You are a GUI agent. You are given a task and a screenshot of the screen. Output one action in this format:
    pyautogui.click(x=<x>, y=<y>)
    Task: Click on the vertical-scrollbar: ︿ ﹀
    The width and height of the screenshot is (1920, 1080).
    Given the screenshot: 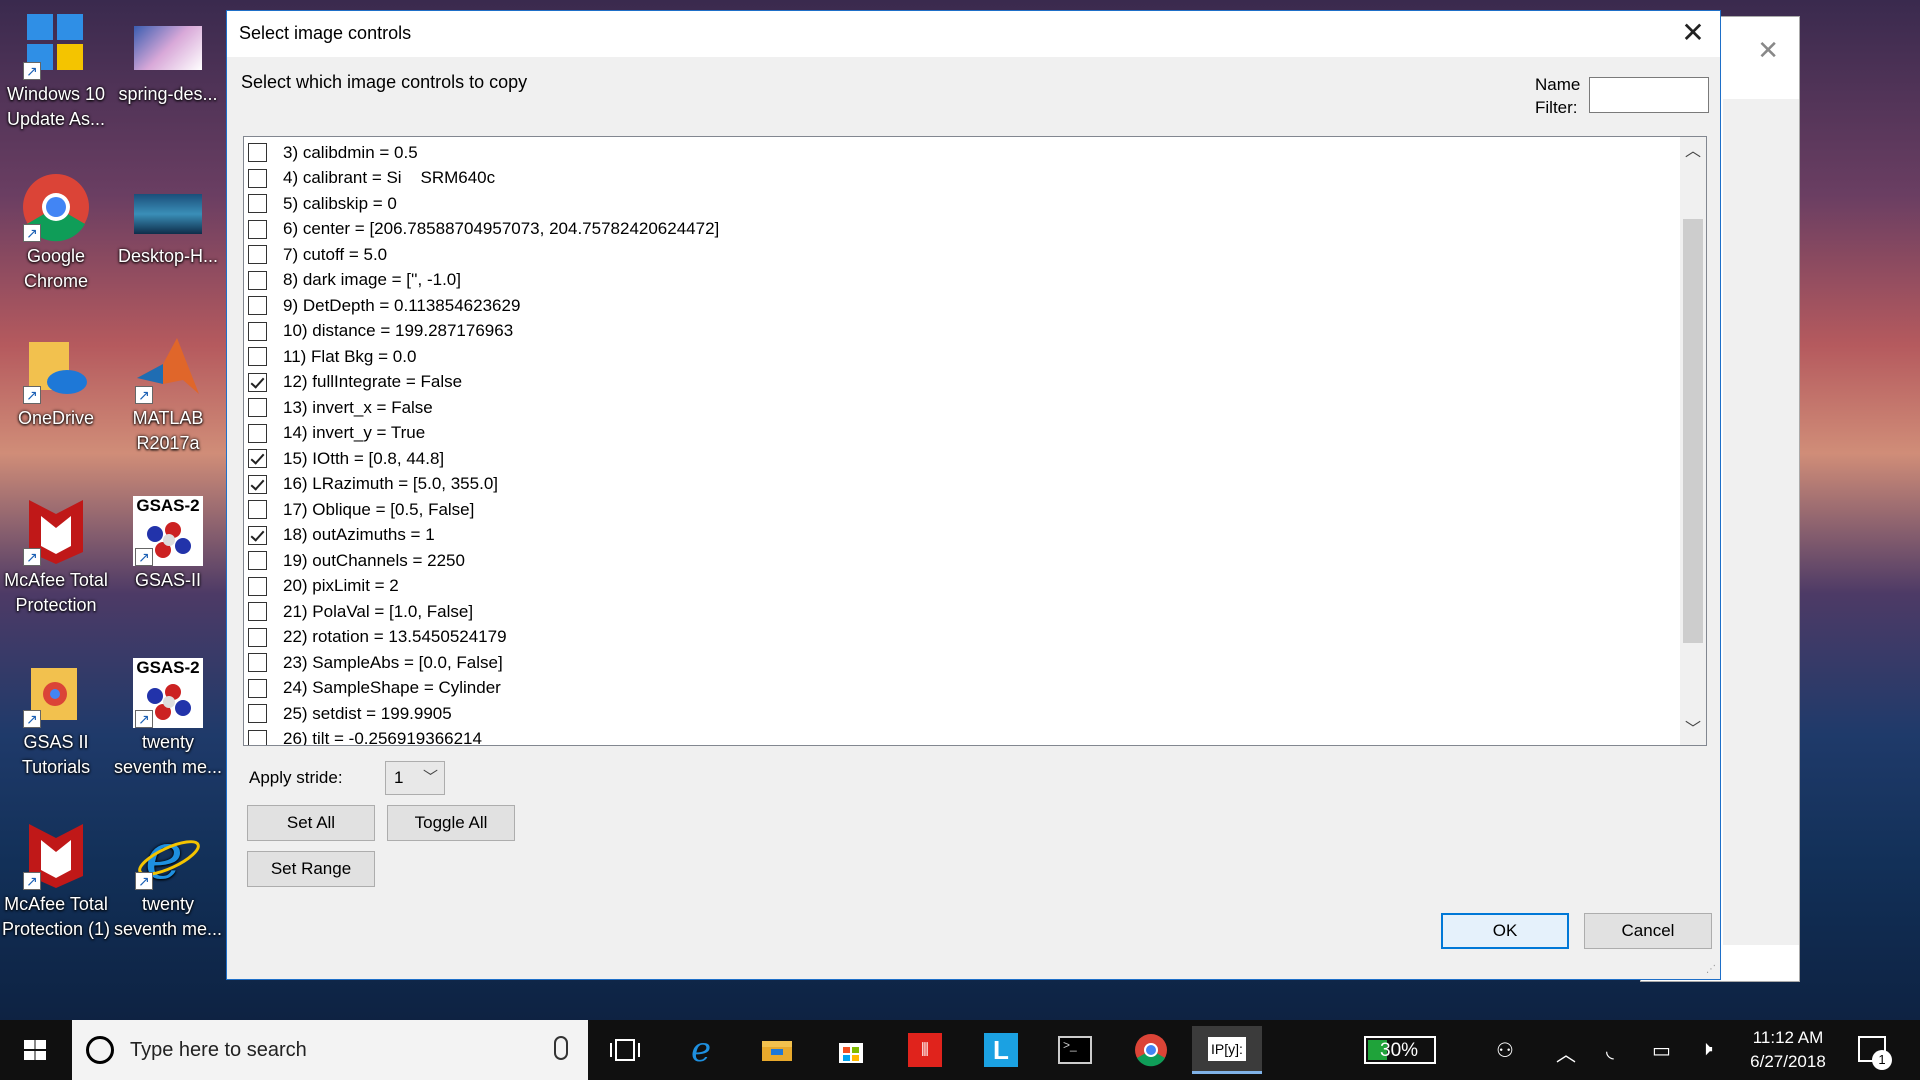 What is the action you would take?
    pyautogui.click(x=1693, y=441)
    